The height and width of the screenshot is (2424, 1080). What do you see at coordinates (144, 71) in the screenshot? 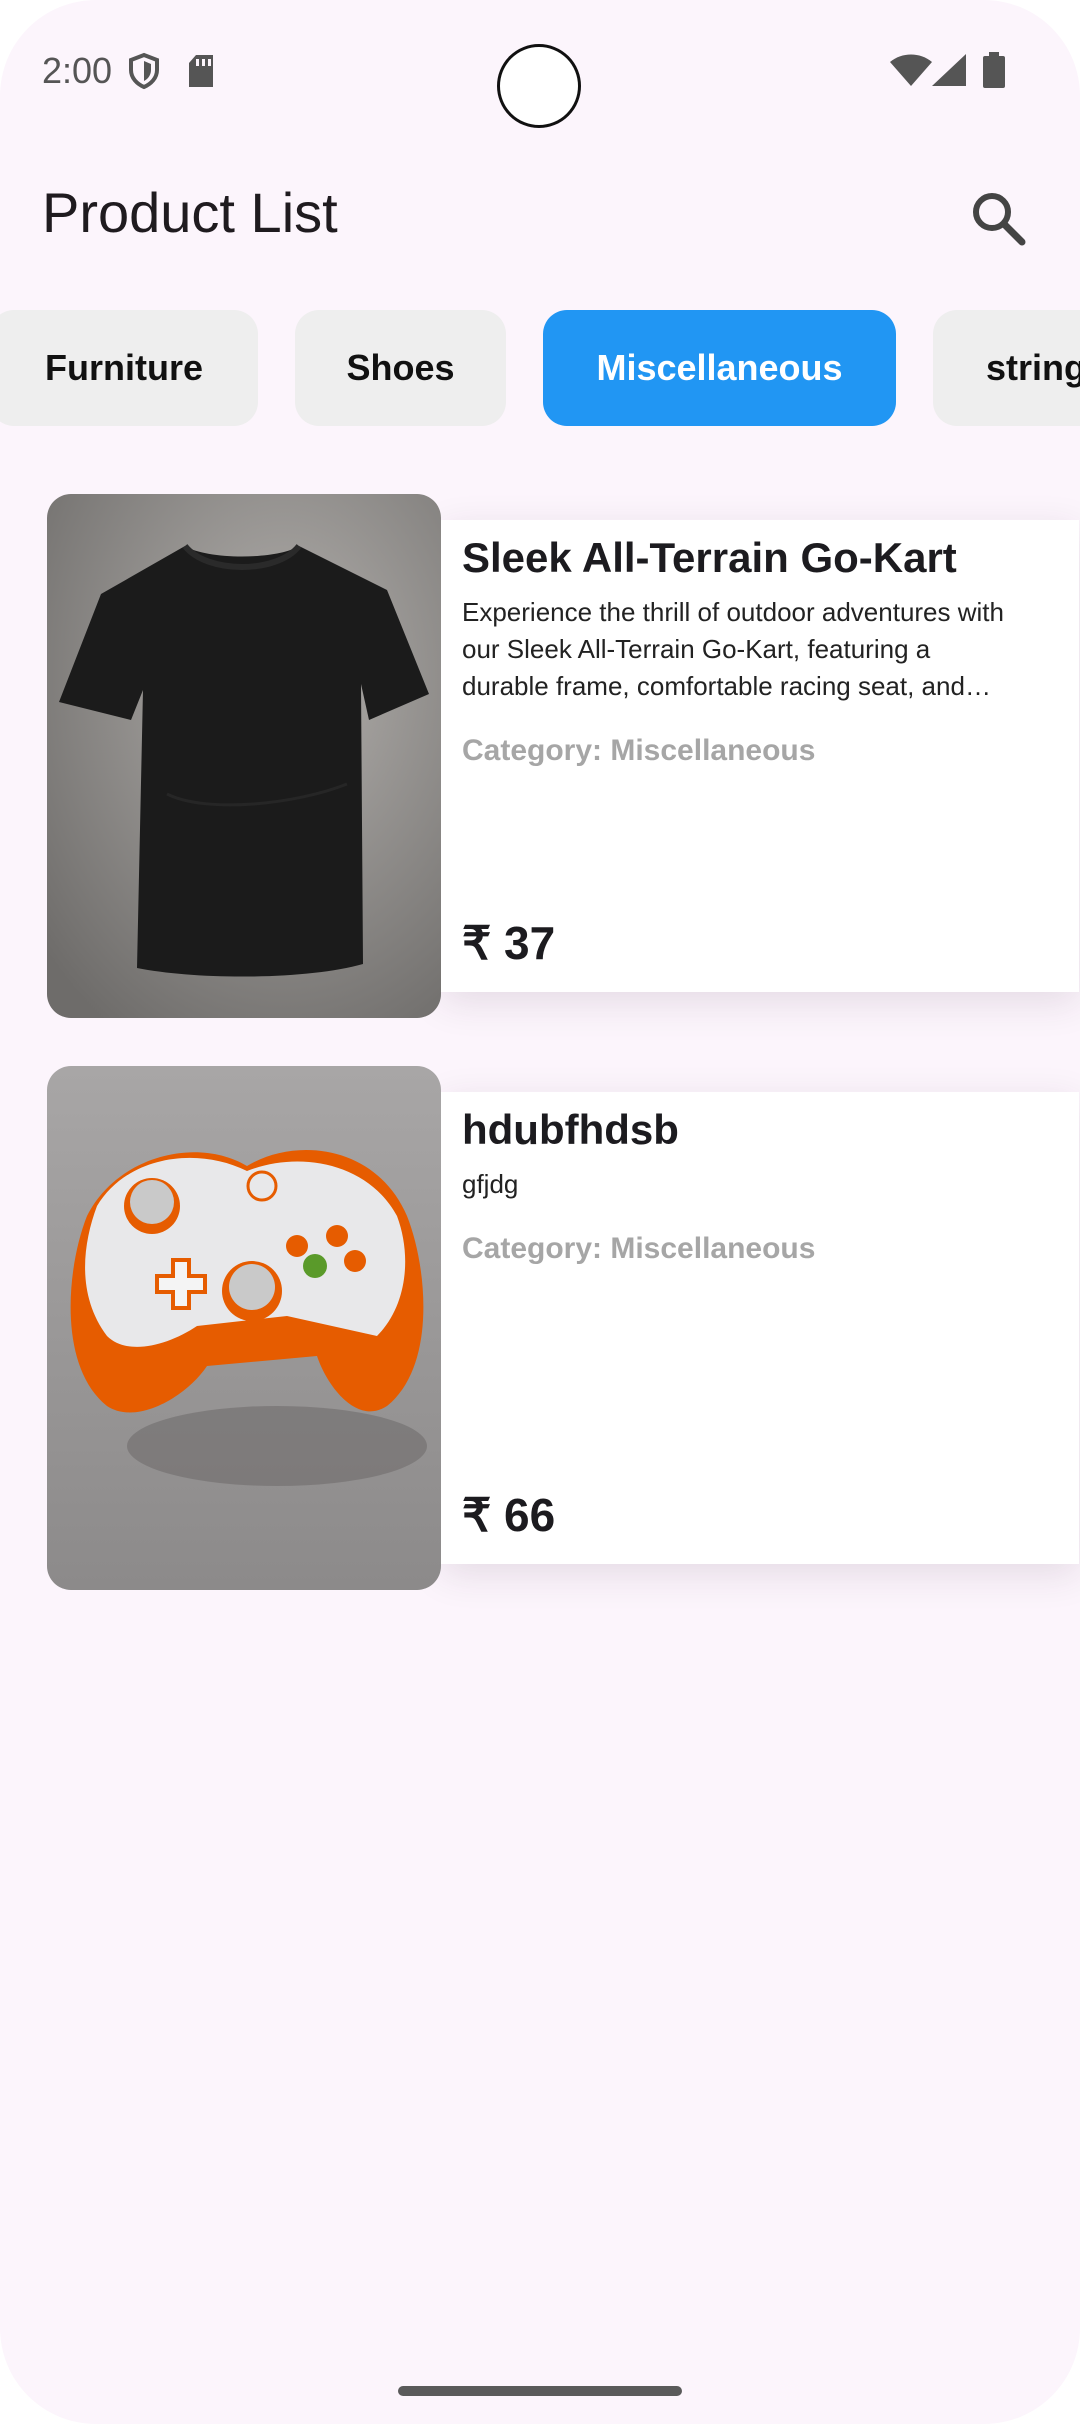
I see `shield-icon` at bounding box center [144, 71].